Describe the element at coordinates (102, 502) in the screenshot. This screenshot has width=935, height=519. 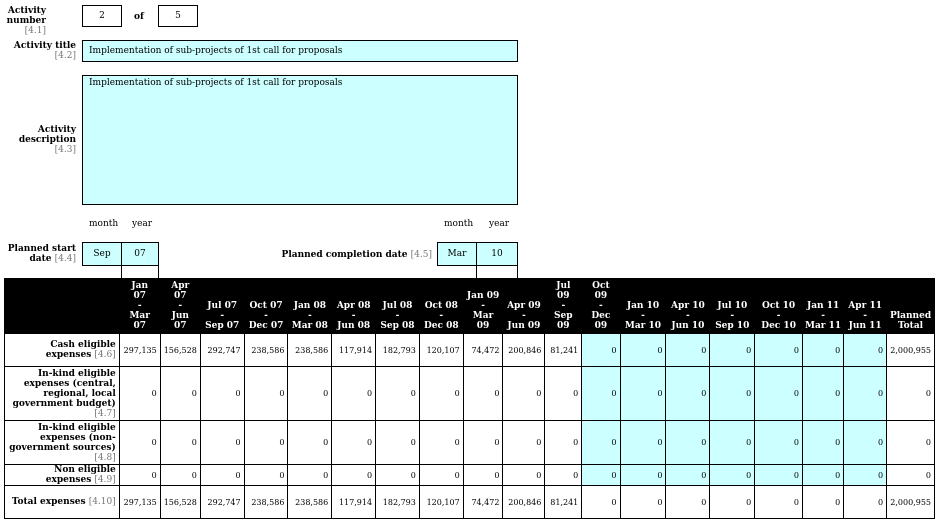
I see `row-ref: [4.10]` at that location.